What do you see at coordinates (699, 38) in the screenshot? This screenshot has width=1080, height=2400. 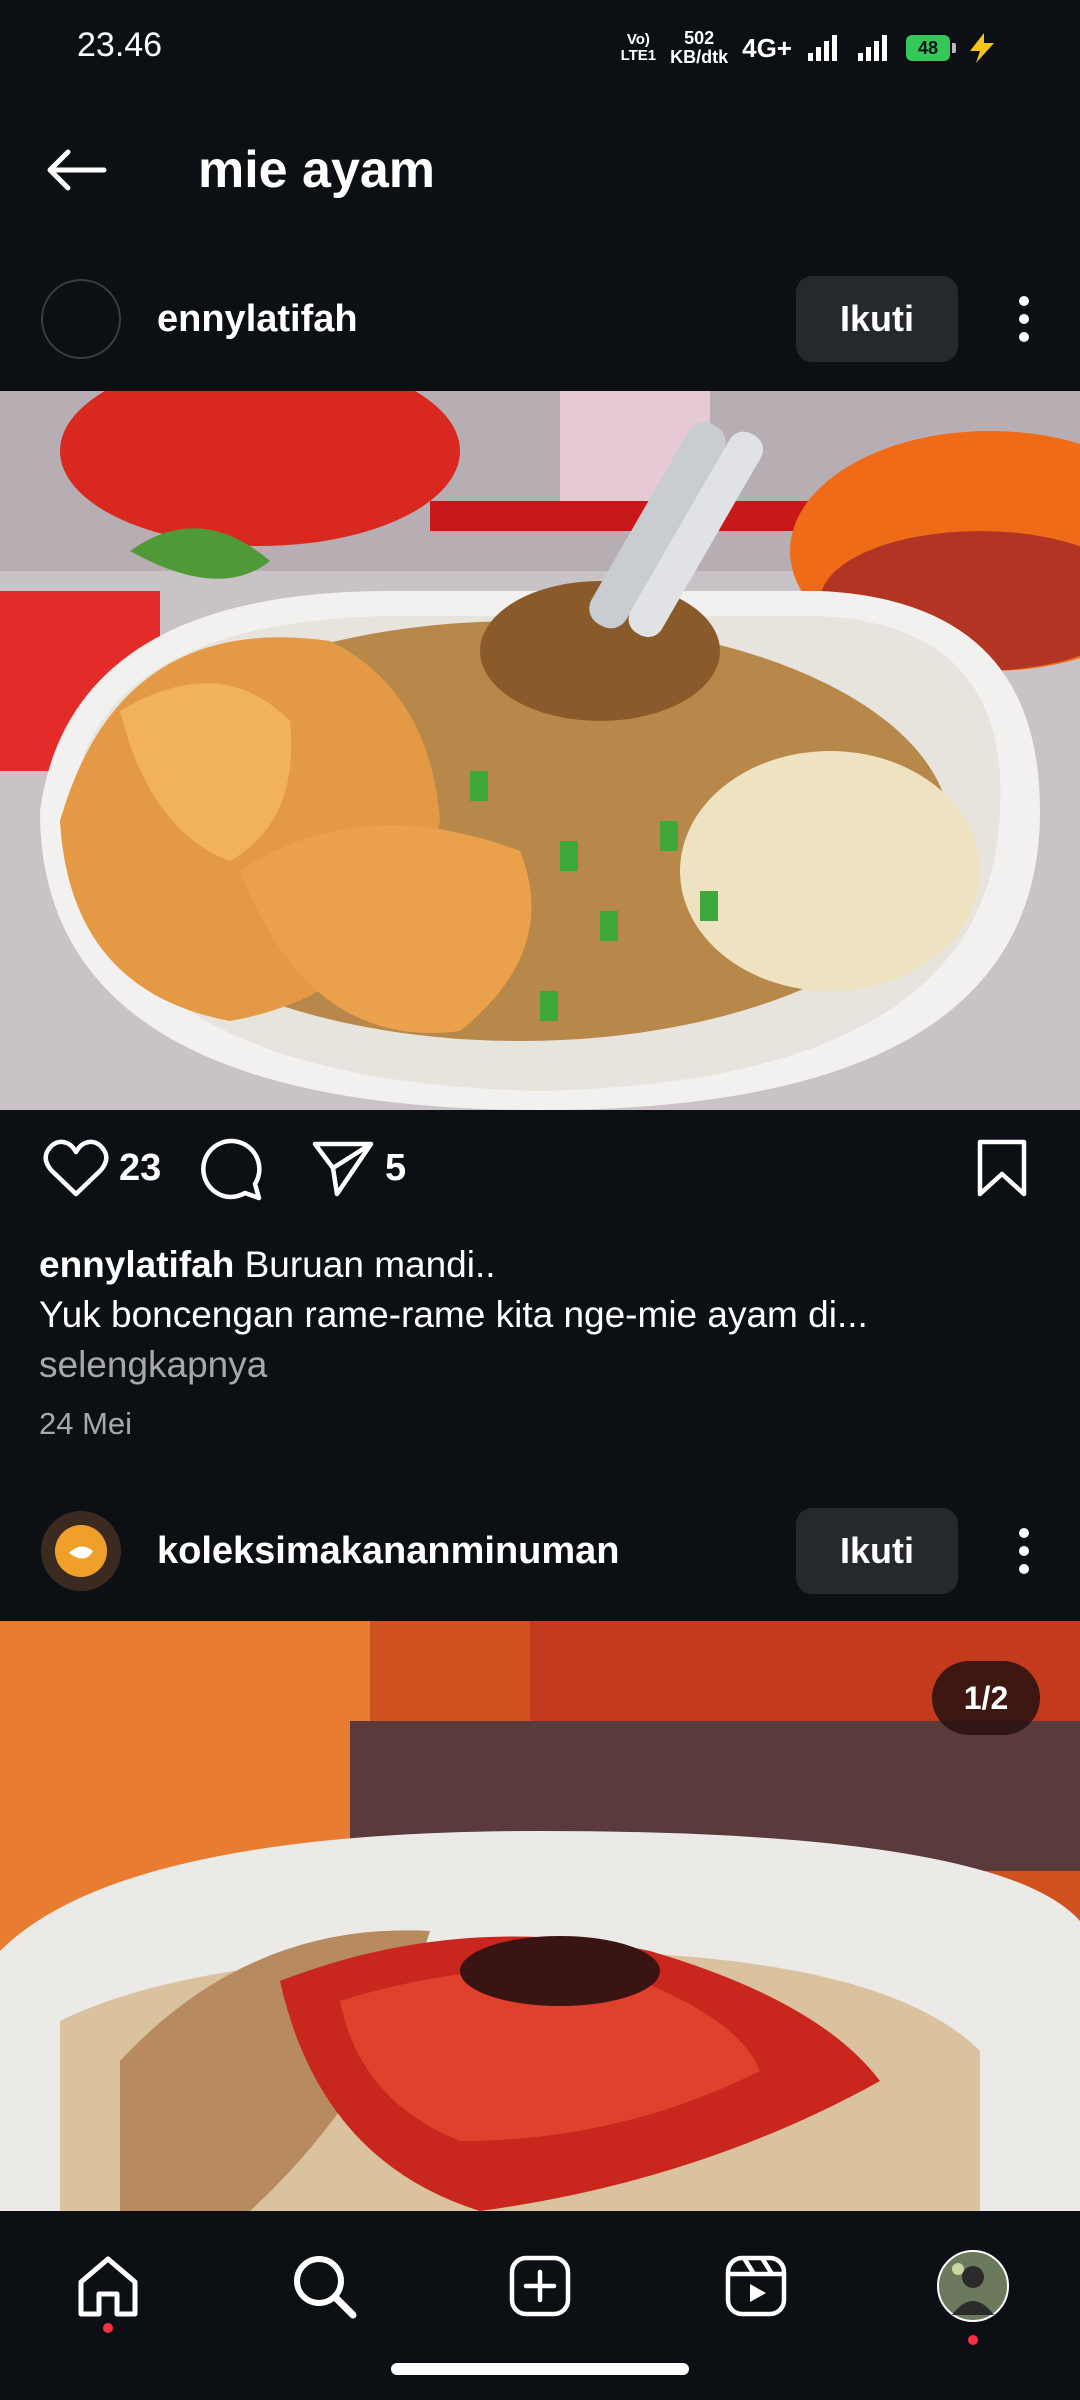 I see `network-speed-value: 502` at bounding box center [699, 38].